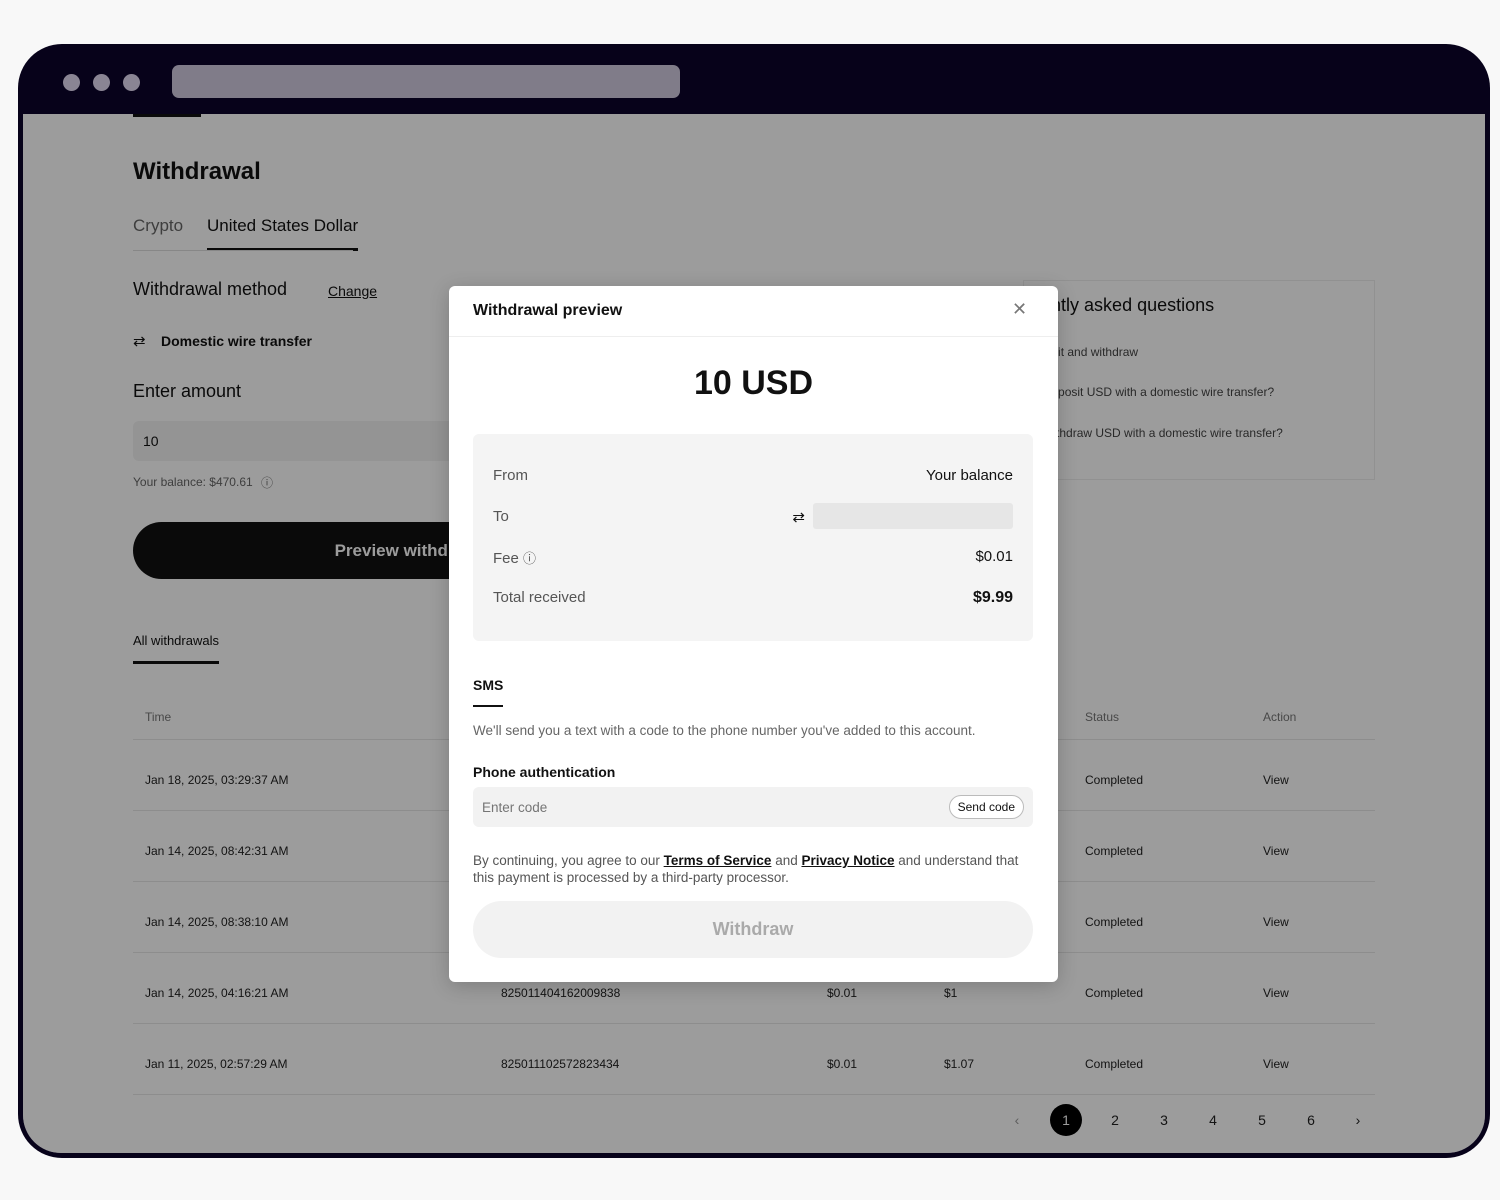 Image resolution: width=1500 pixels, height=1200 pixels. Describe the element at coordinates (753, 383) in the screenshot. I see `amount-display: 10 USD` at that location.